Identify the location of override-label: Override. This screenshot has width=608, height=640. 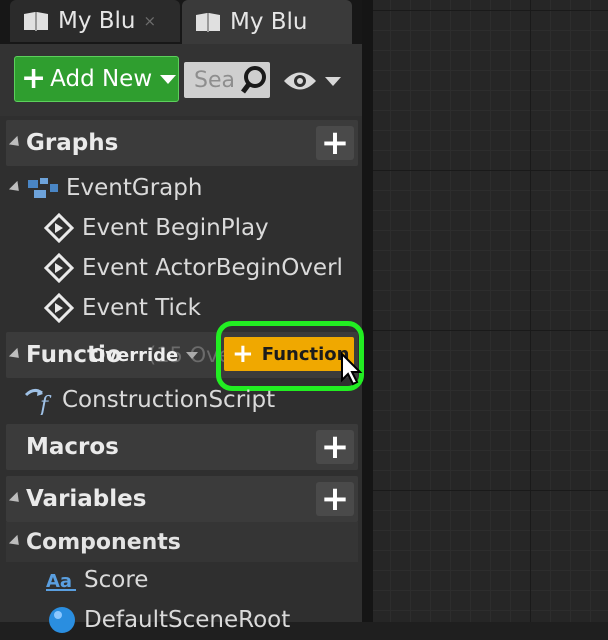
(134, 355).